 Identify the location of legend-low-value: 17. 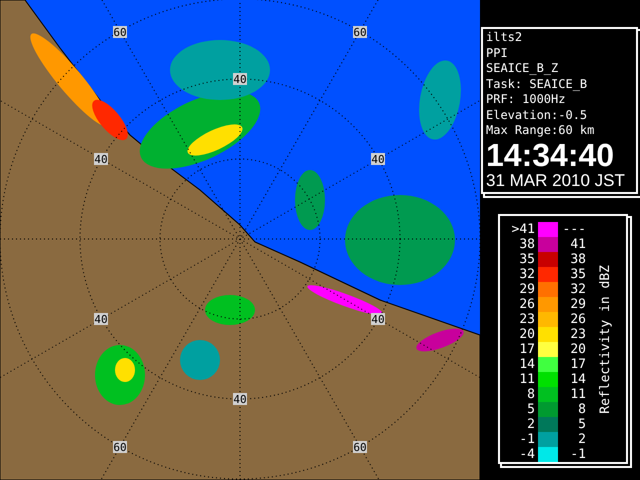
(527, 349).